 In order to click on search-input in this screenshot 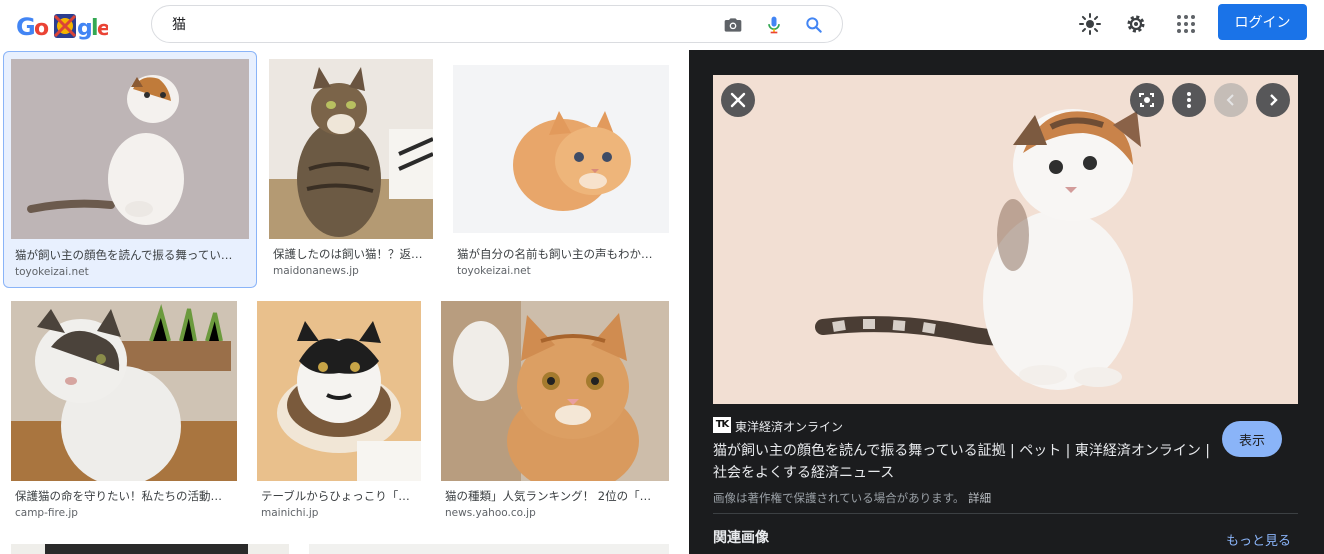, I will do `click(432, 24)`.